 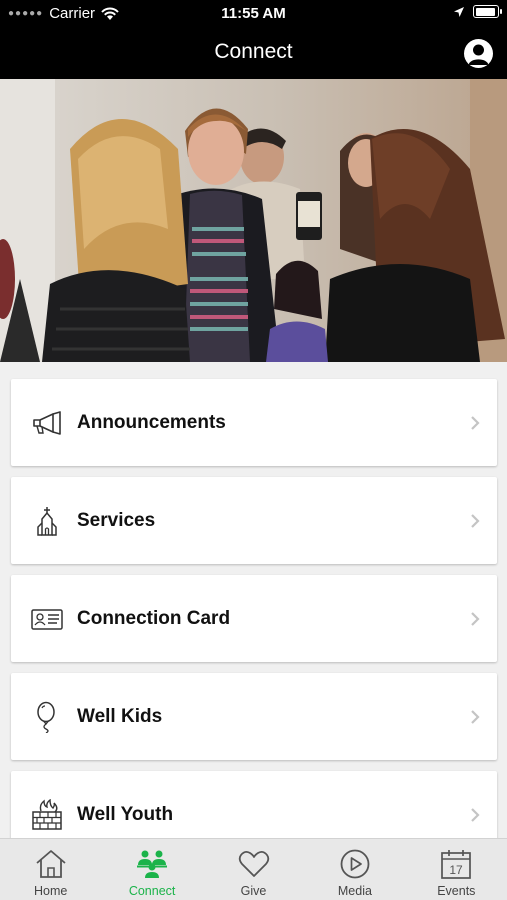 I want to click on tab-home: Home, so click(x=50, y=869).